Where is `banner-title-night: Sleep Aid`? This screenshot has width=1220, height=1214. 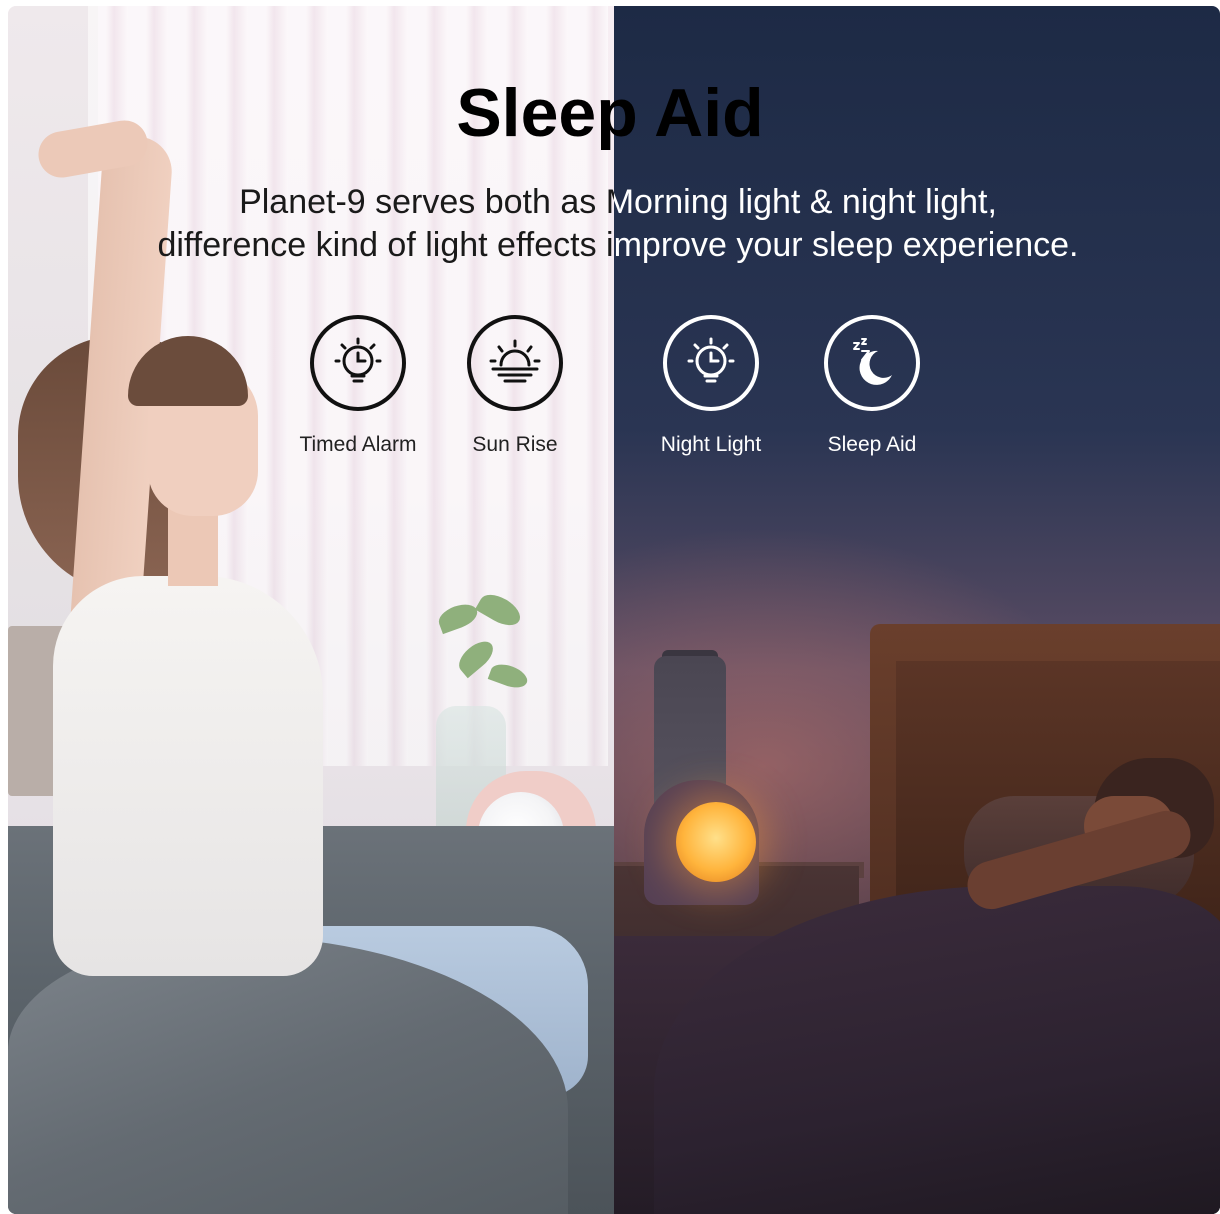 banner-title-night: Sleep Aid is located at coordinates (689, 113).